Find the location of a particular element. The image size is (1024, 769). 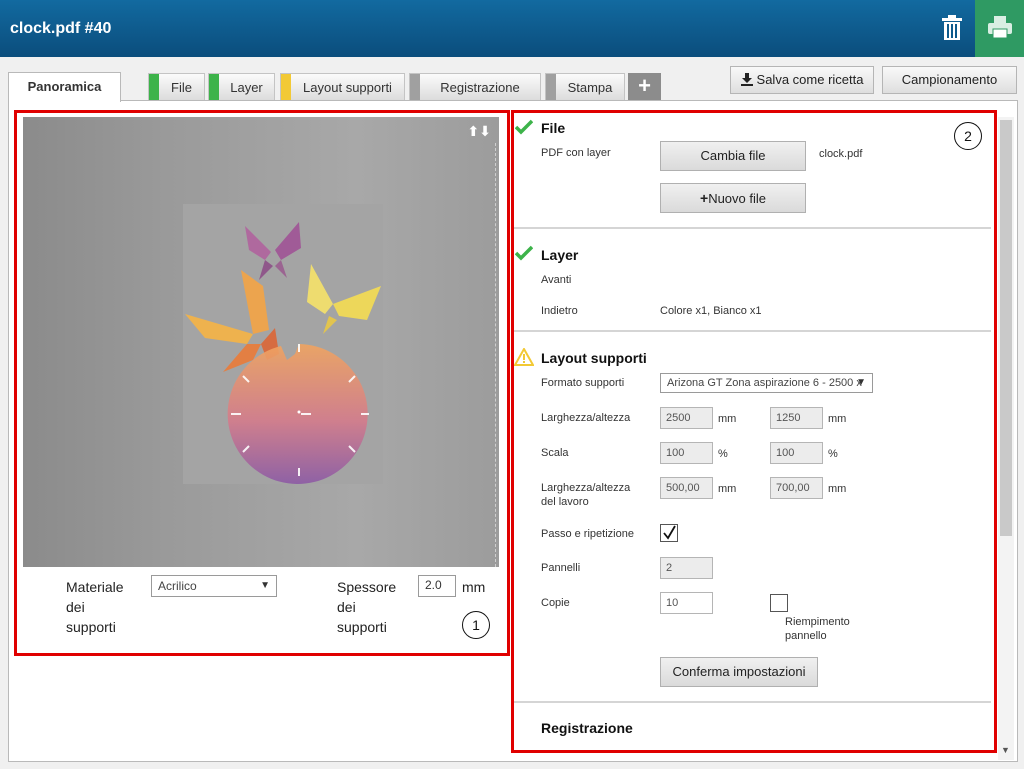

save-recipe-label: Salva come ricetta is located at coordinates (810, 79).